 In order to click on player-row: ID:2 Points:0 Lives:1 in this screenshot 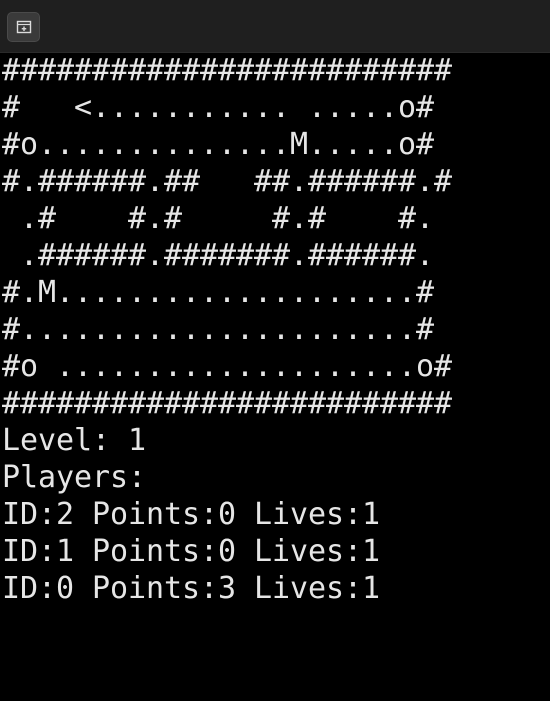, I will do `click(191, 514)`.